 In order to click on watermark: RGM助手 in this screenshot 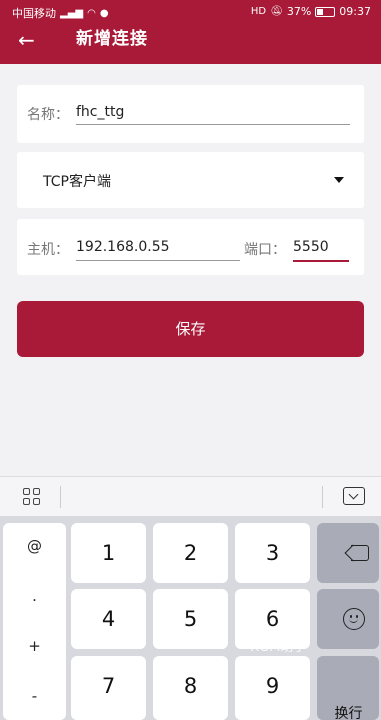, I will do `click(278, 647)`.